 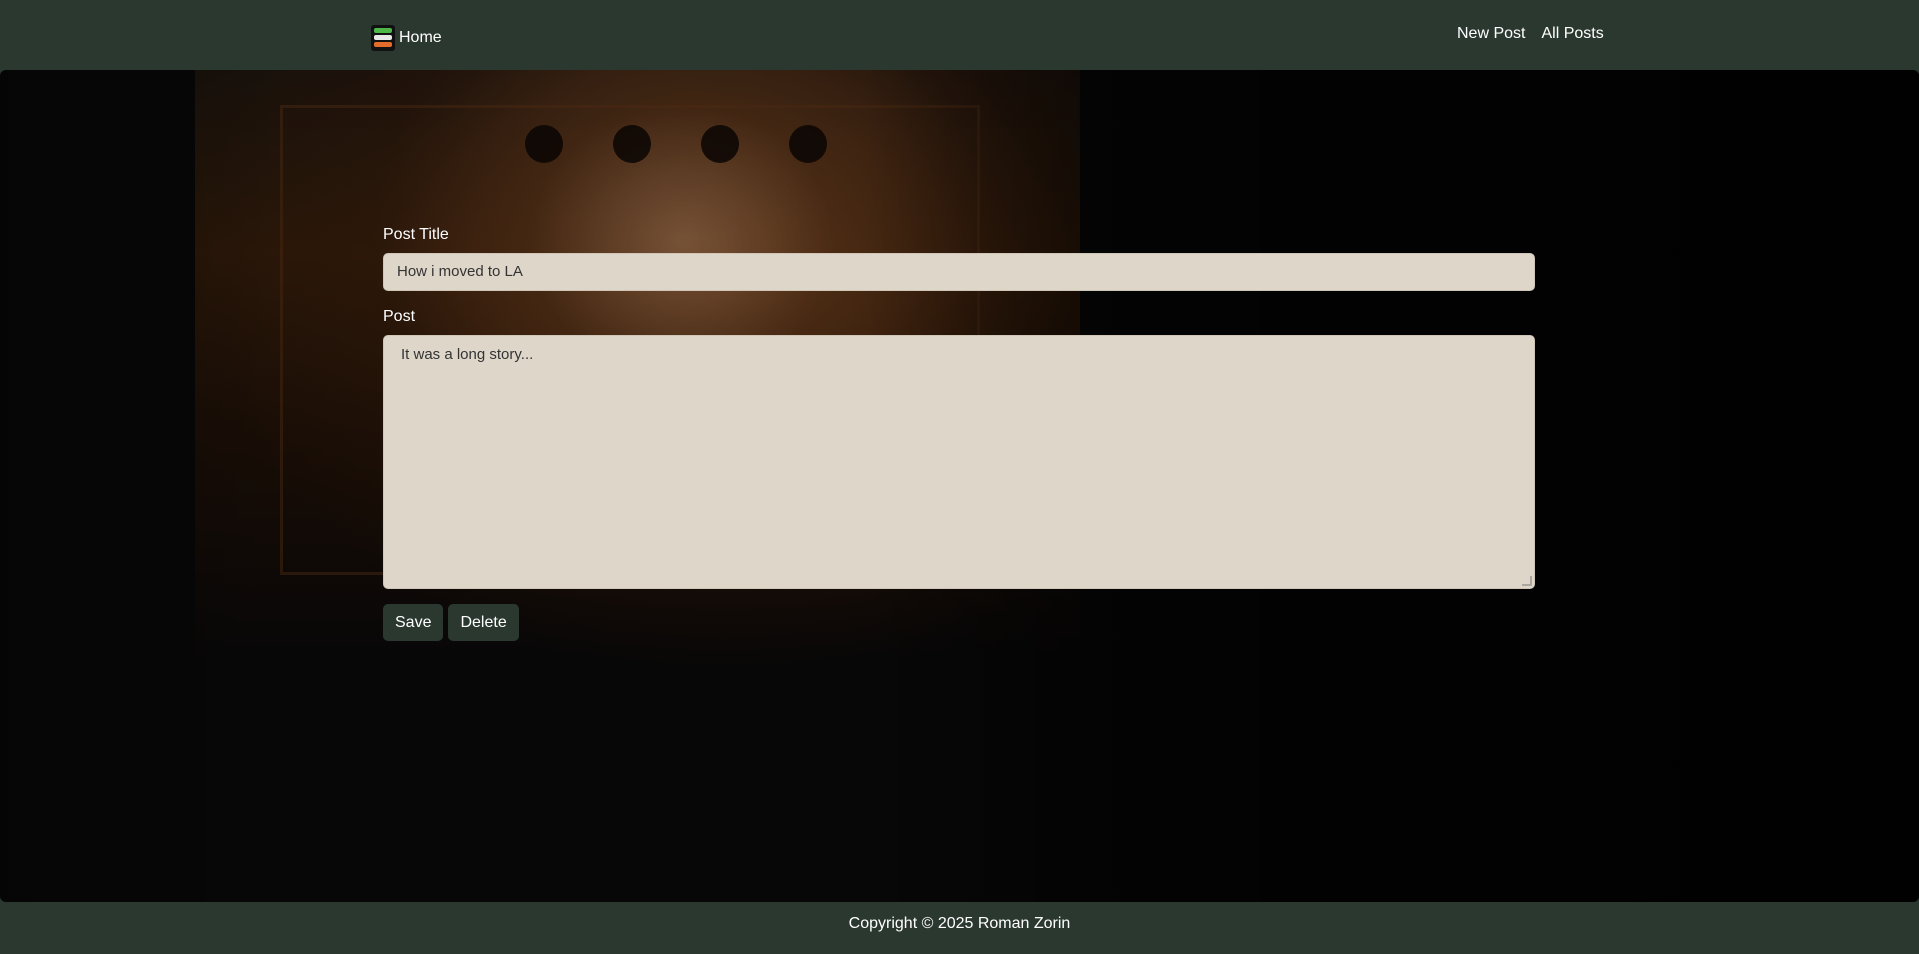 I want to click on resize-handle-icon, so click(x=1527, y=581).